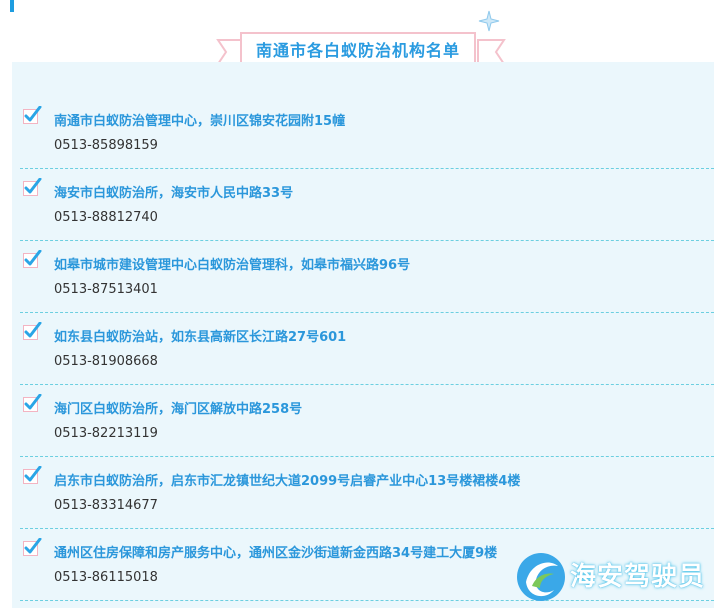 The height and width of the screenshot is (610, 714). Describe the element at coordinates (106, 289) in the screenshot. I see `organization-phone: 0513-87513401` at that location.